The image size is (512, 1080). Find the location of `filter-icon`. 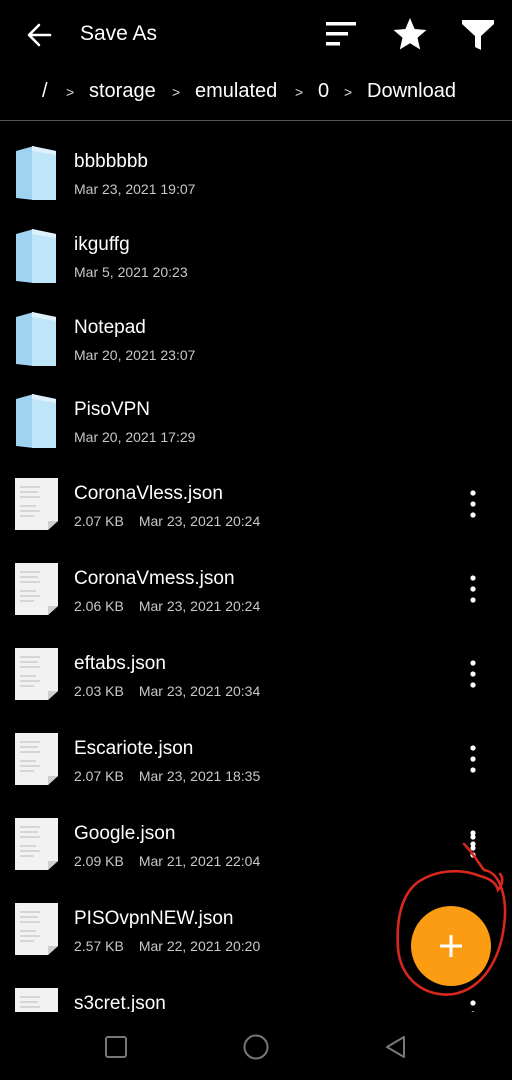

filter-icon is located at coordinates (478, 34).